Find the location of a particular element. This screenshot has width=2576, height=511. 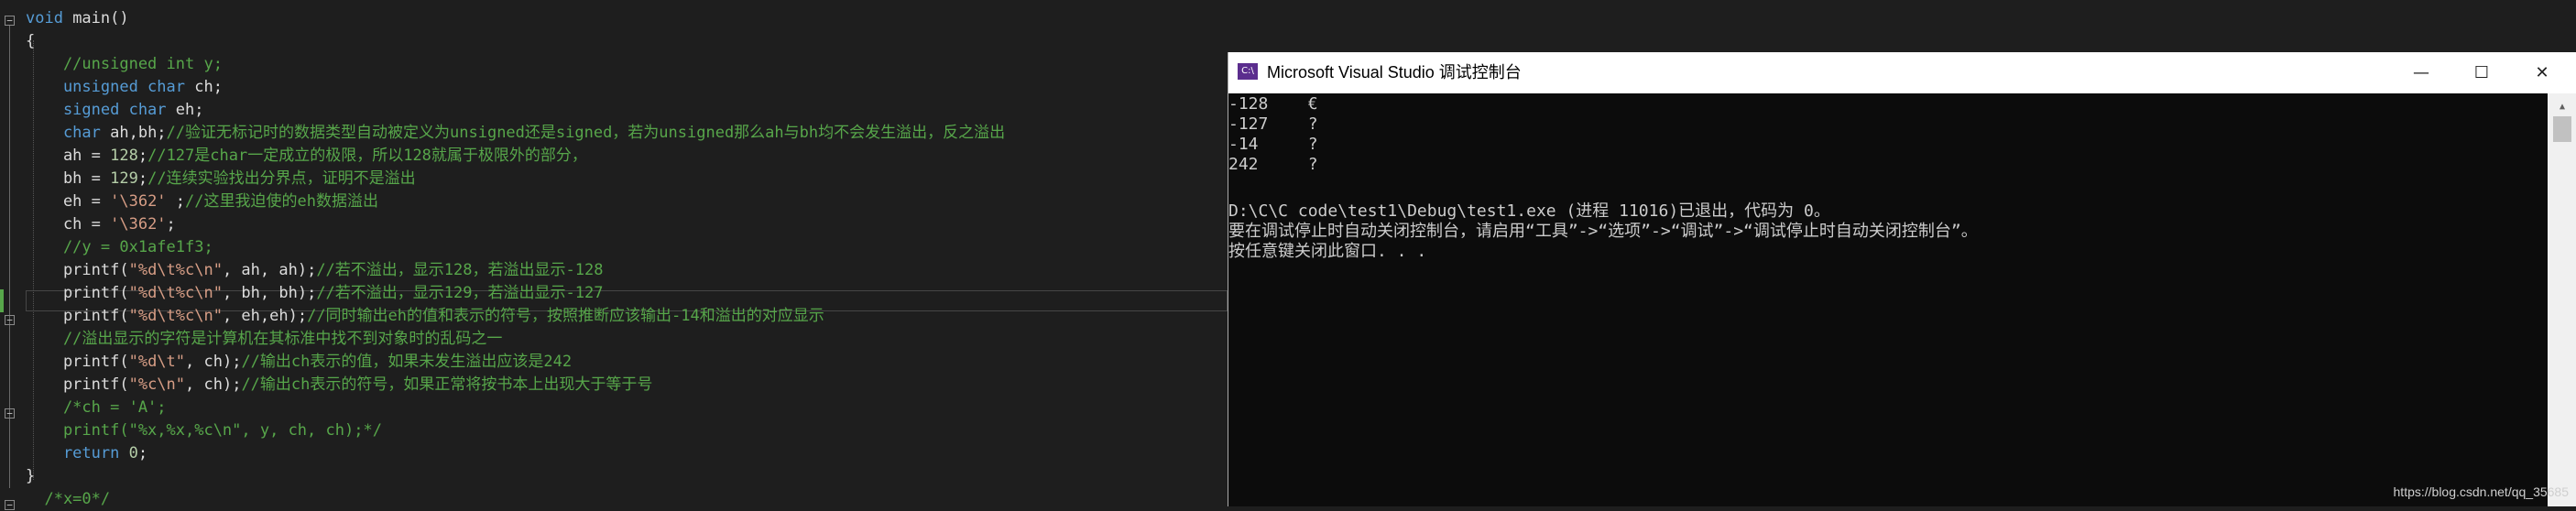

code-token: //溢出显示的字符是计算机在其标准中找不到对象时的乱码之一 is located at coordinates (265, 339).